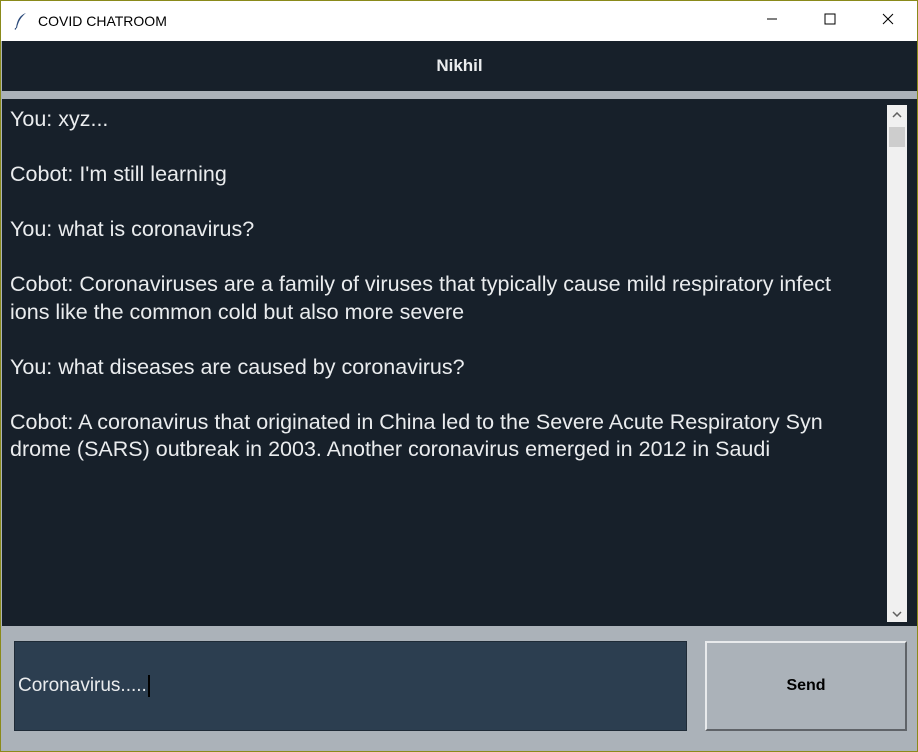 Image resolution: width=918 pixels, height=752 pixels. I want to click on send-button-label: Send, so click(806, 685).